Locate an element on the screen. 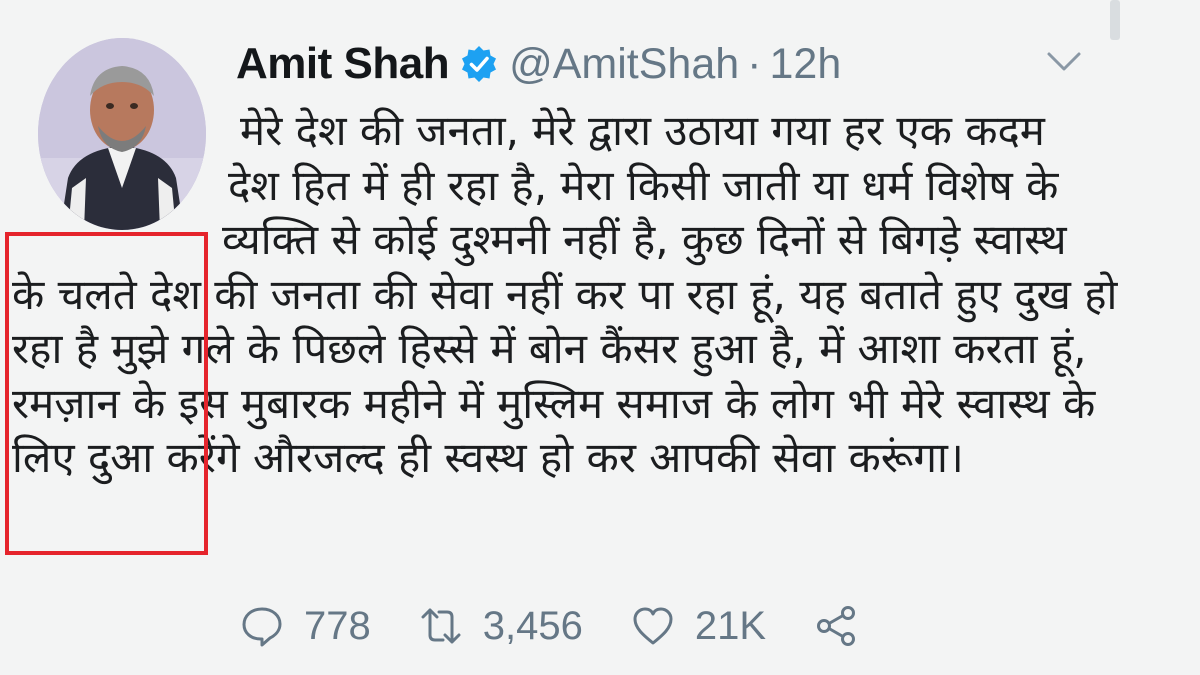 The image size is (1200, 675). tweet-actions: 778 3,456 21K is located at coordinates (573, 626).